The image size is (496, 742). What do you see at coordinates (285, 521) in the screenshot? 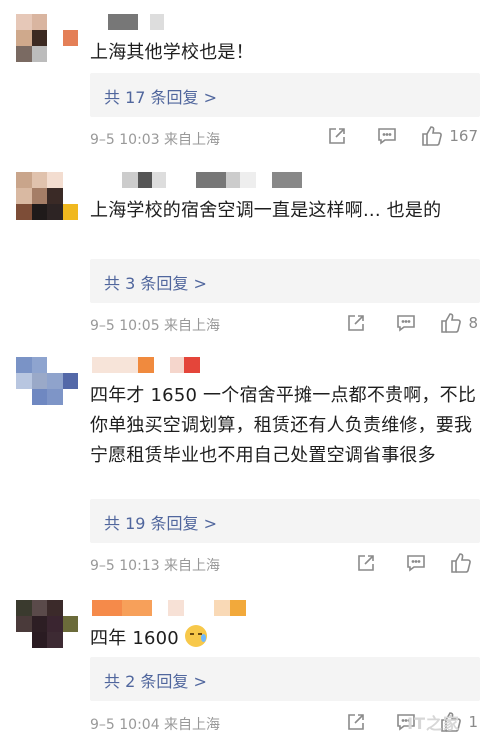
I see `reply-box: 共 19 条回复 >` at bounding box center [285, 521].